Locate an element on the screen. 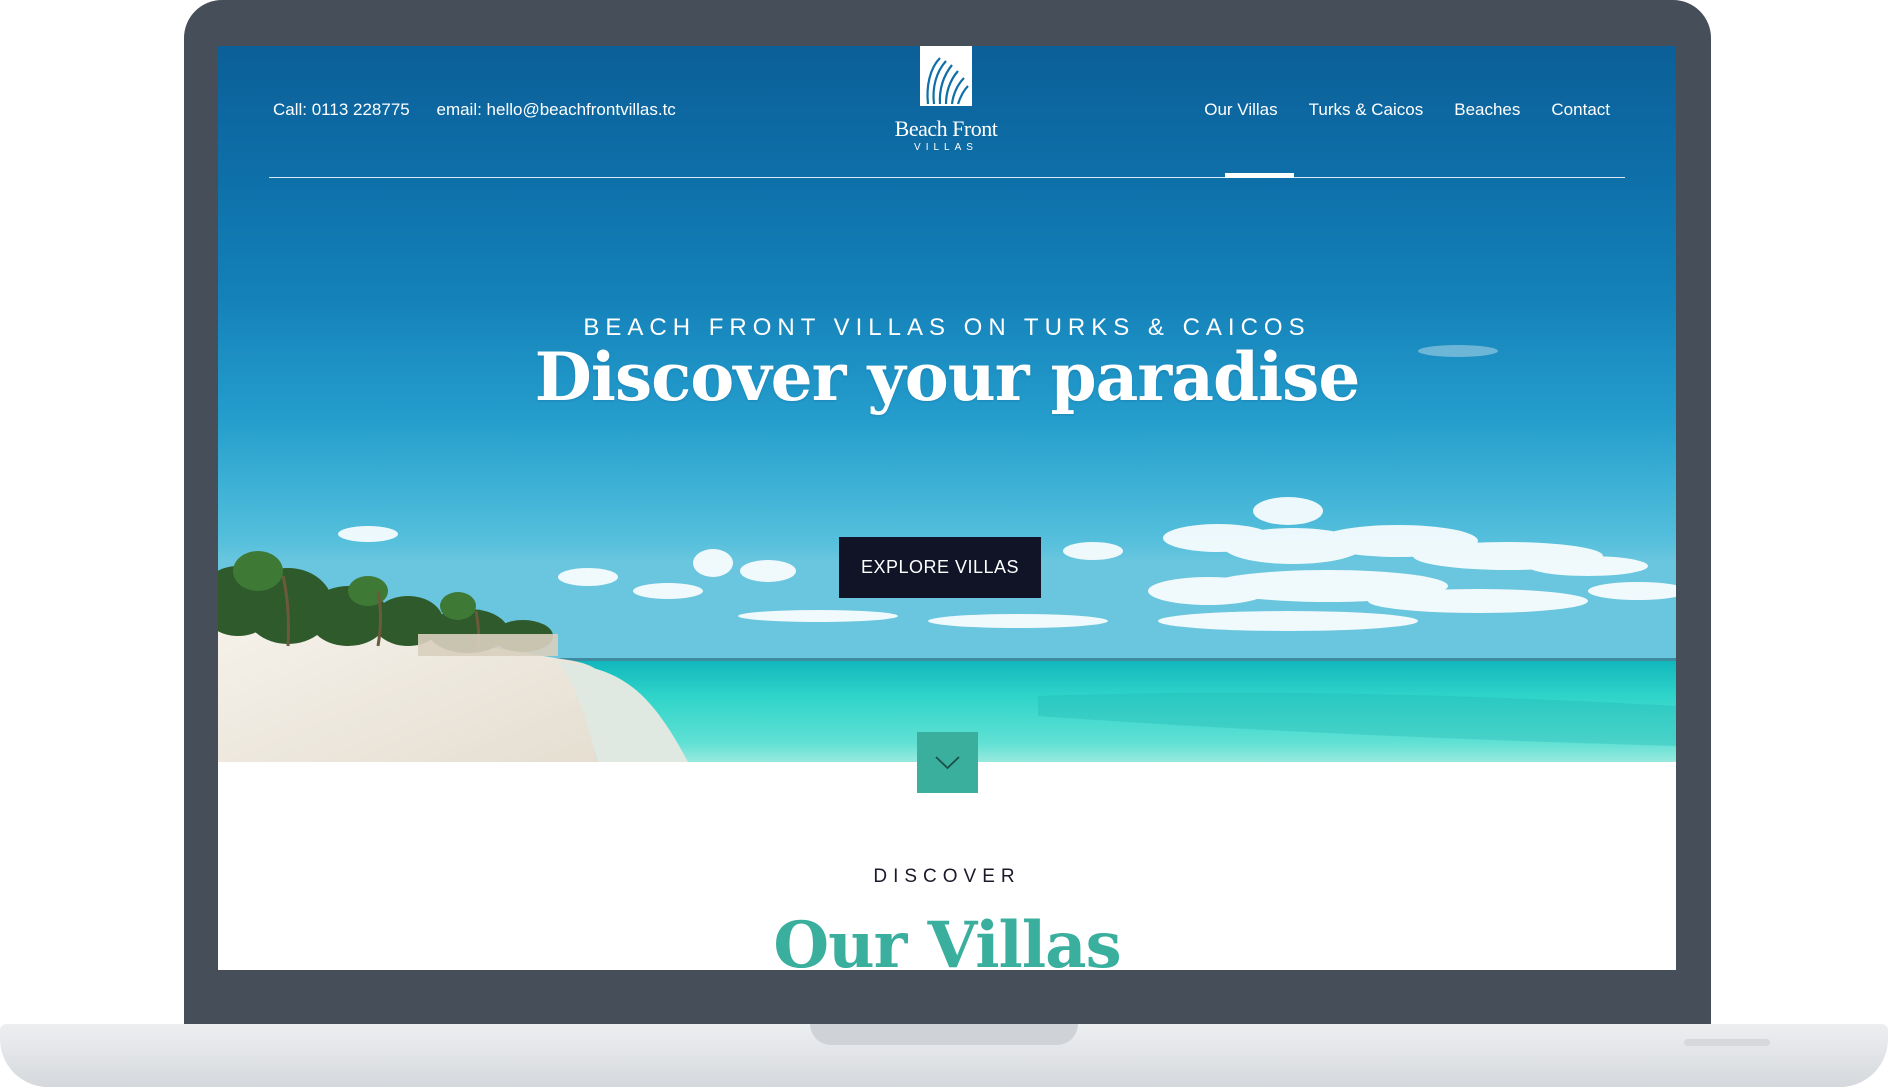 This screenshot has height=1087, width=1888. email-link: email: hello@beachfrontvillas.tc is located at coordinates (555, 109).